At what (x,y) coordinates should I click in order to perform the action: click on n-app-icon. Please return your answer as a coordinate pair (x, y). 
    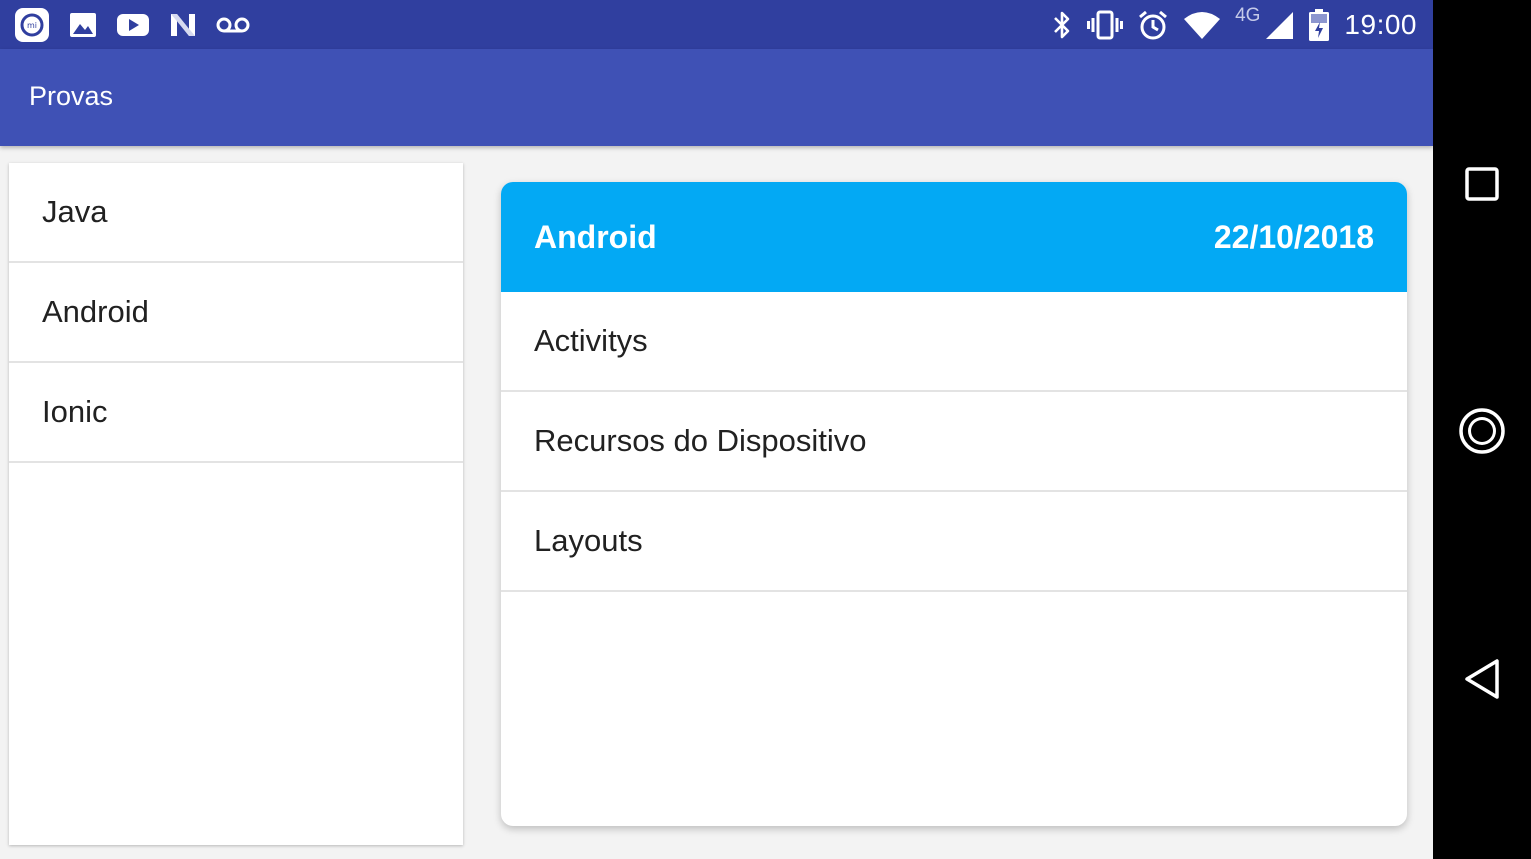
    Looking at the image, I should click on (183, 25).